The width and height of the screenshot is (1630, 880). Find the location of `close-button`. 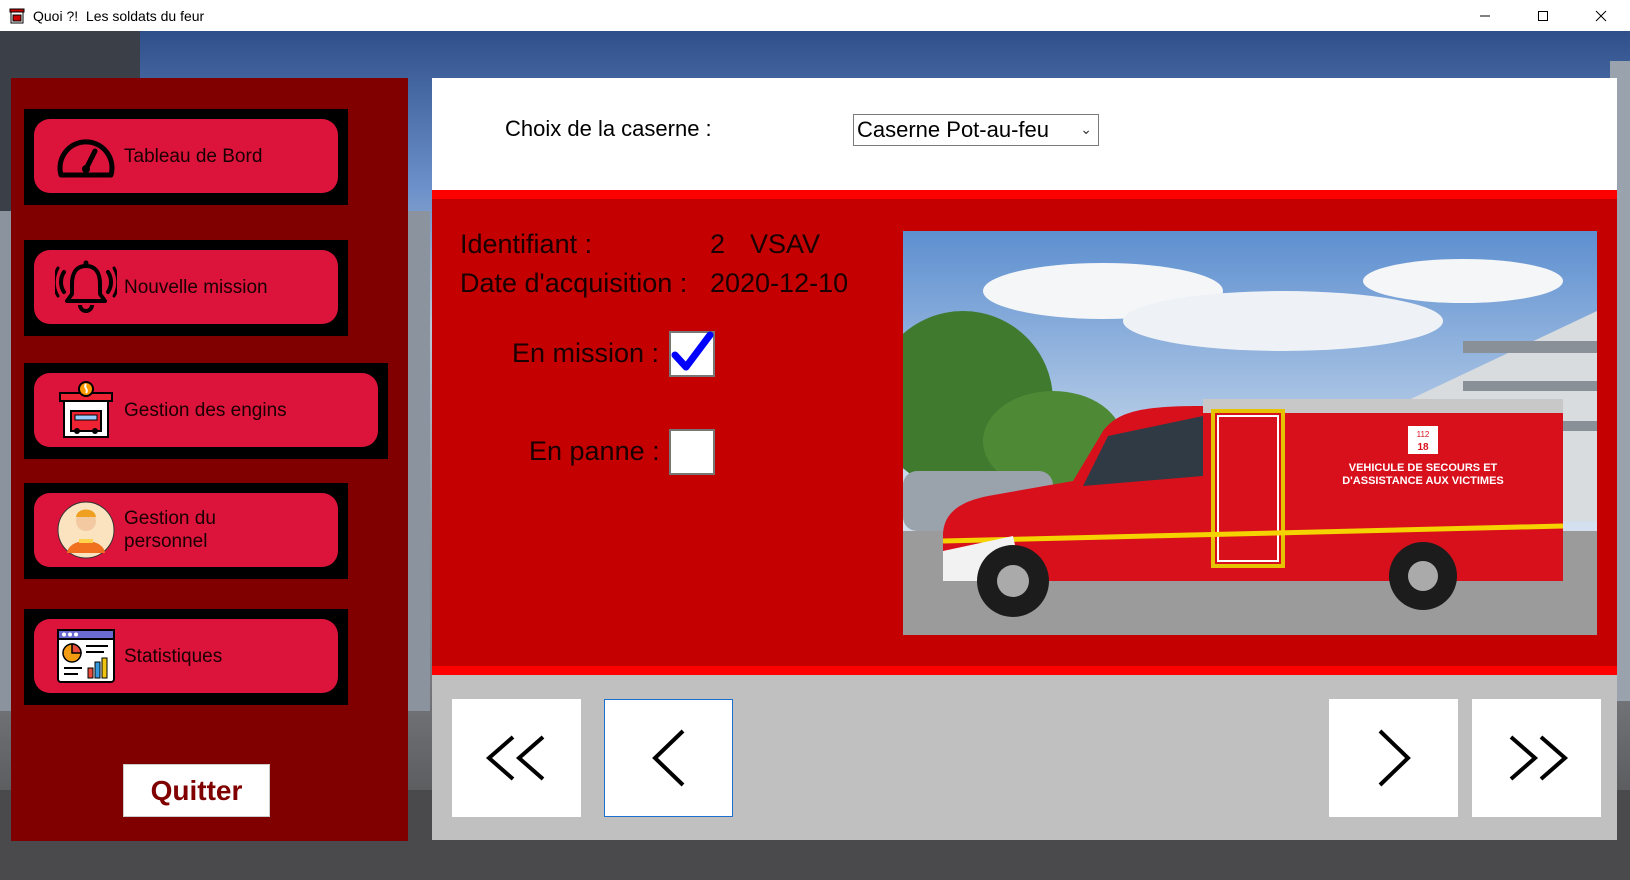

close-button is located at coordinates (1601, 15).